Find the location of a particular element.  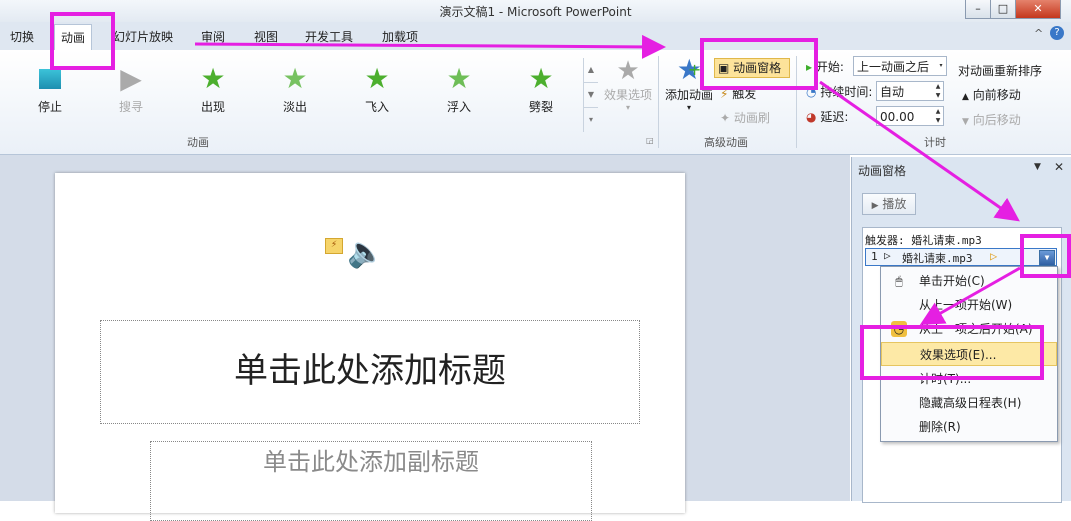

add-animation-button: ★+ 添加动画 ▾ is located at coordinates (689, 83).